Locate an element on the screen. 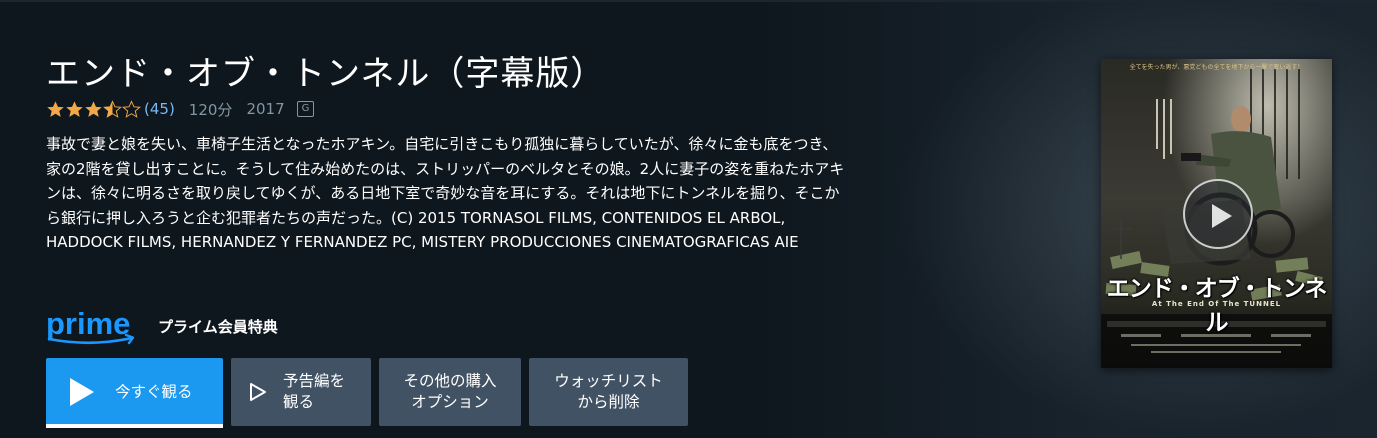  remove-from-watchlist-button: ウォッチリスト から削除 is located at coordinates (608, 392).